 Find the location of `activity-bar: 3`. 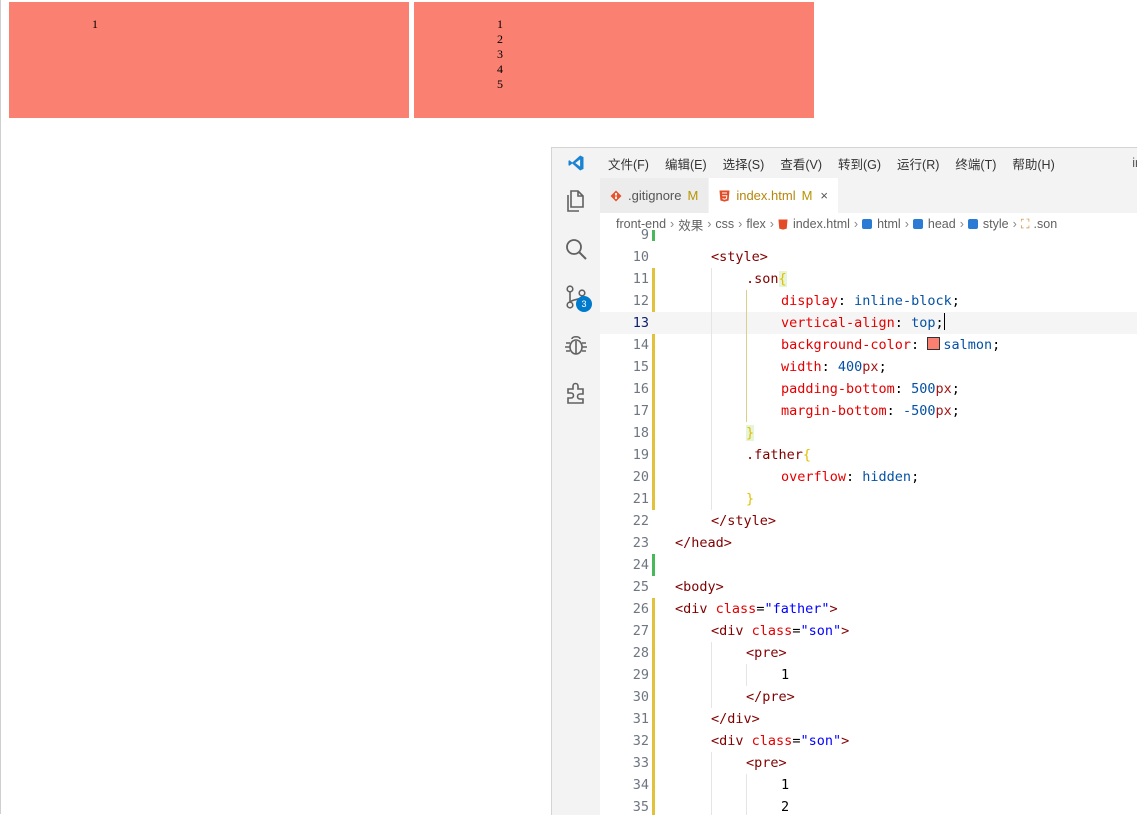

activity-bar: 3 is located at coordinates (576, 496).